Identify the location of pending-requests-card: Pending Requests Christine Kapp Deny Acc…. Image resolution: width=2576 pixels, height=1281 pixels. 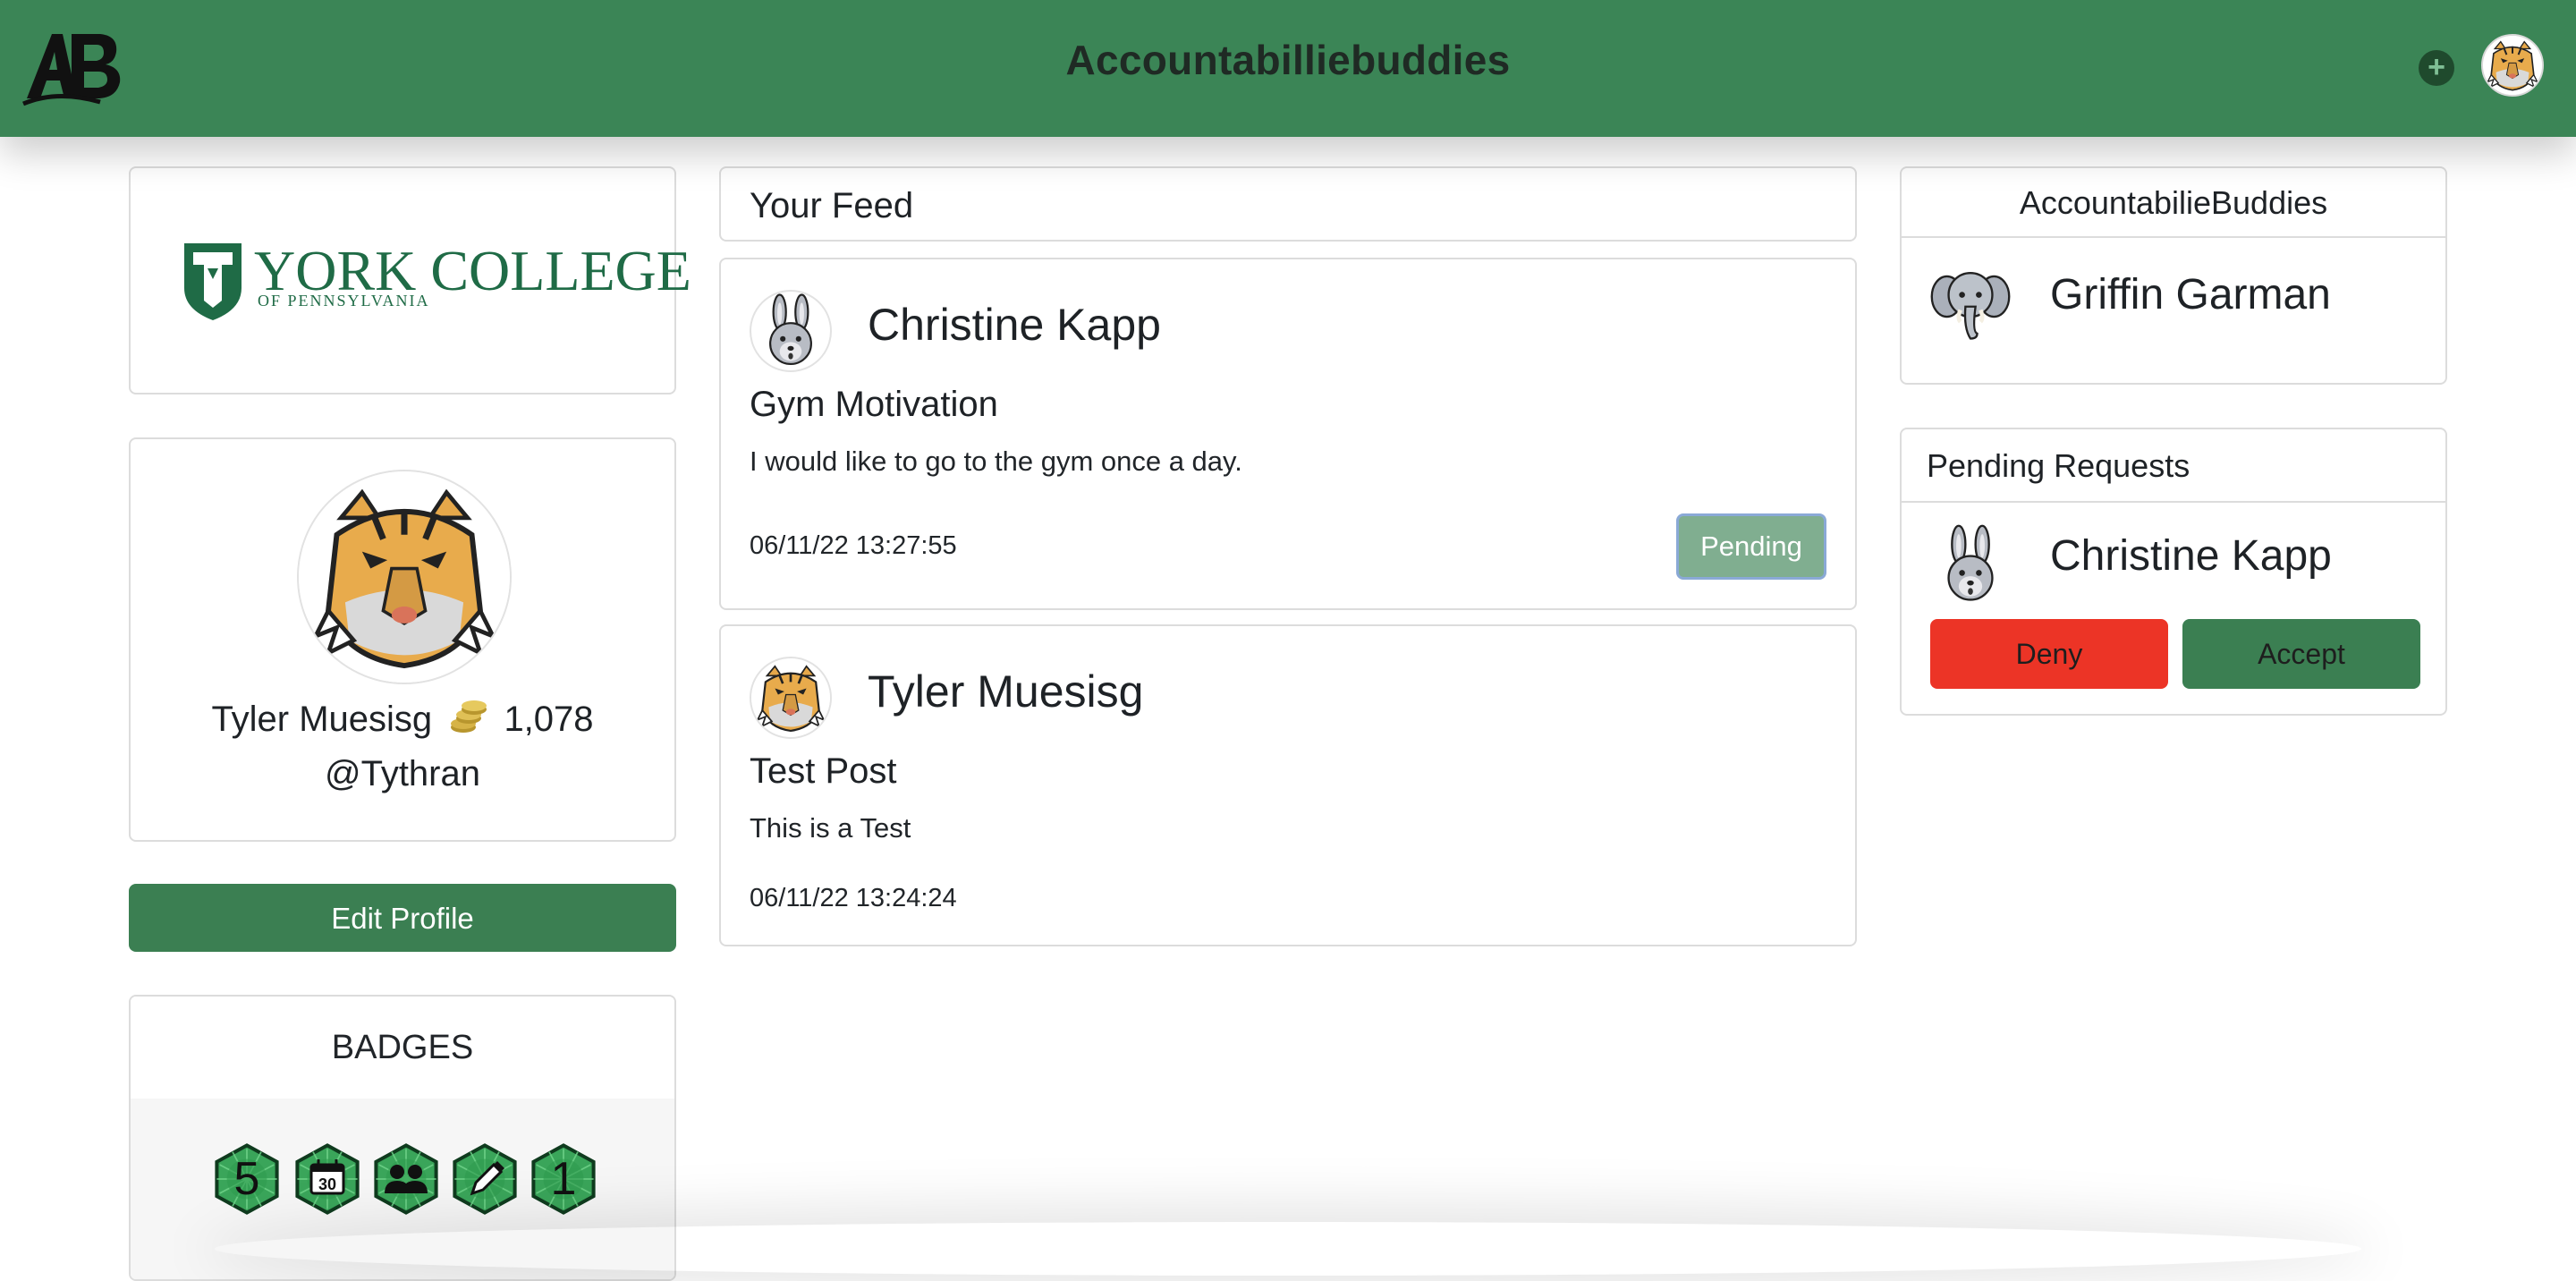
(2173, 572).